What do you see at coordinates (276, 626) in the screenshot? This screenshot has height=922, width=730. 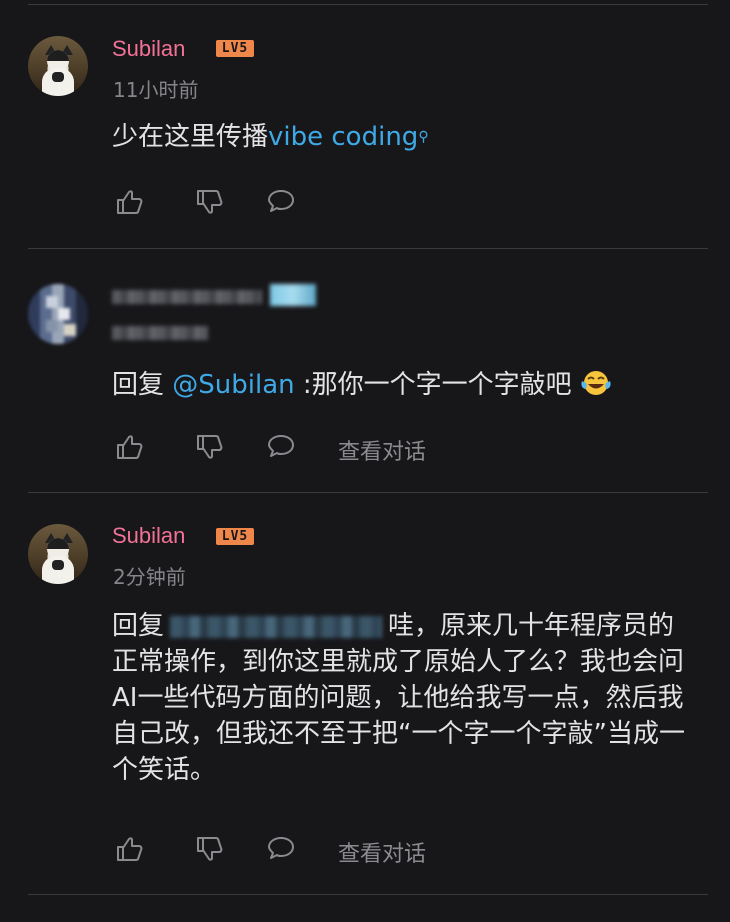 I see `blurred-mention` at bounding box center [276, 626].